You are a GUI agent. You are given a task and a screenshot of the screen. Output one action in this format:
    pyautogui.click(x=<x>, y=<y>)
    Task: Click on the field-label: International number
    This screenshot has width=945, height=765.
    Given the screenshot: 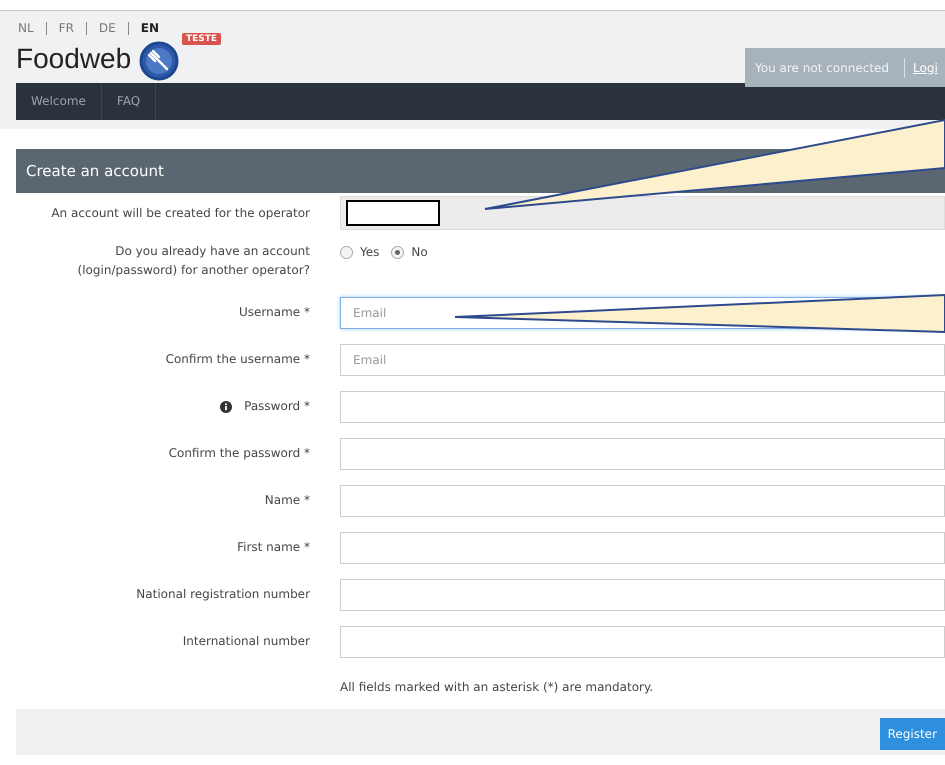 What is the action you would take?
    pyautogui.click(x=246, y=641)
    